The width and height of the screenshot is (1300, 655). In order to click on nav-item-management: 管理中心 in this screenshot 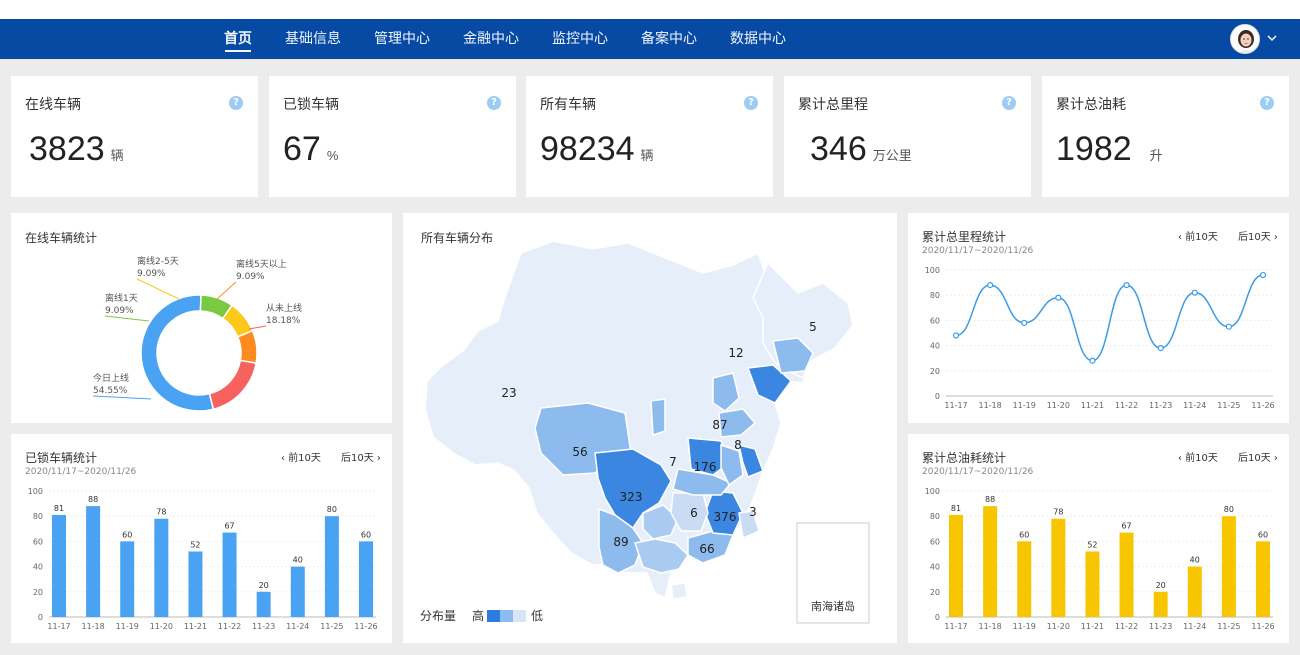, I will do `click(402, 39)`.